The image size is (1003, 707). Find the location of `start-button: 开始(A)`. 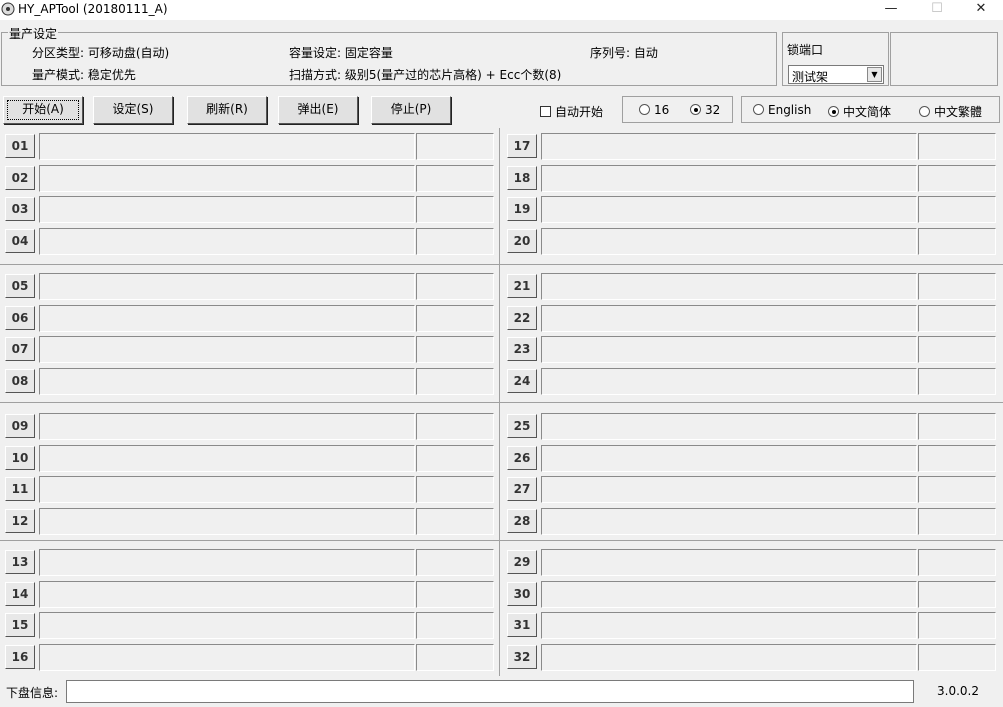

start-button: 开始(A) is located at coordinates (43, 110).